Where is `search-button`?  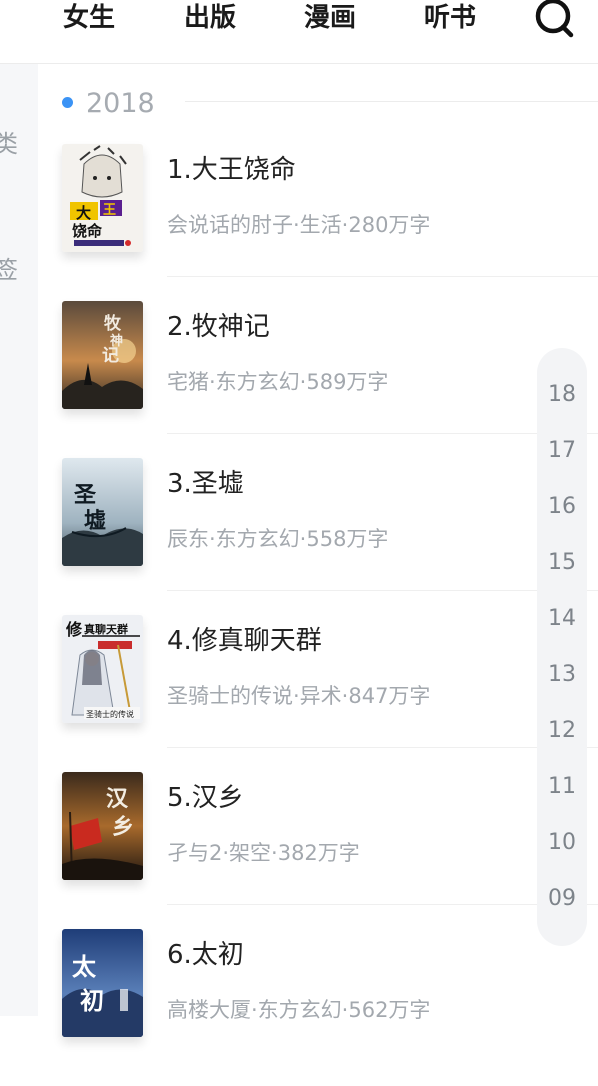
search-button is located at coordinates (554, 21).